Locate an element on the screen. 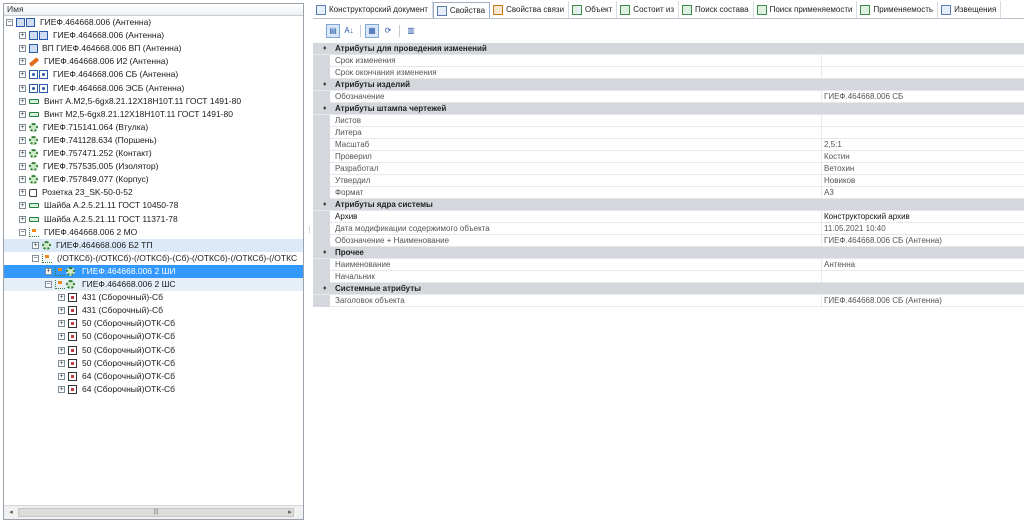 This screenshot has height=527, width=1024. tree-node: + ГИЕФ.464668.006 Б2 ТП is located at coordinates (153, 245).